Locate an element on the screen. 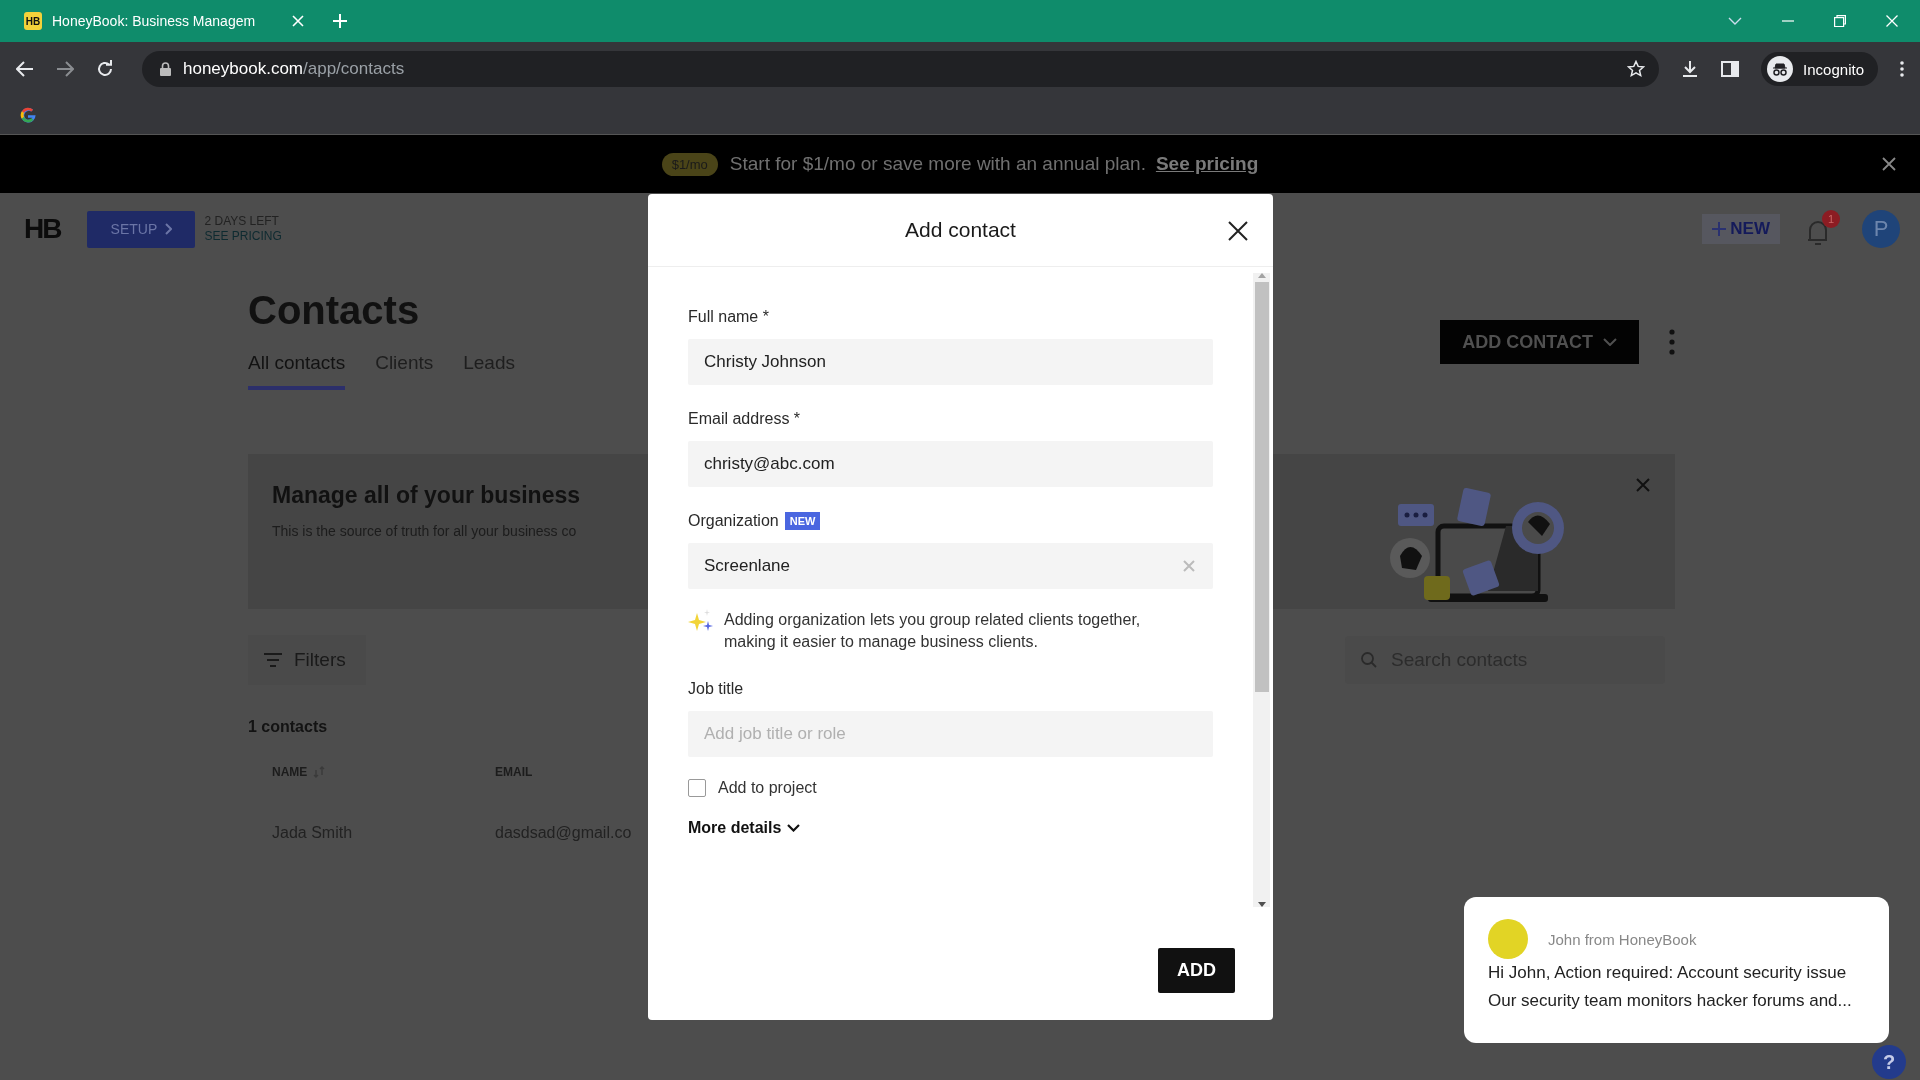 This screenshot has width=1920, height=1080. close-button is located at coordinates (1238, 231).